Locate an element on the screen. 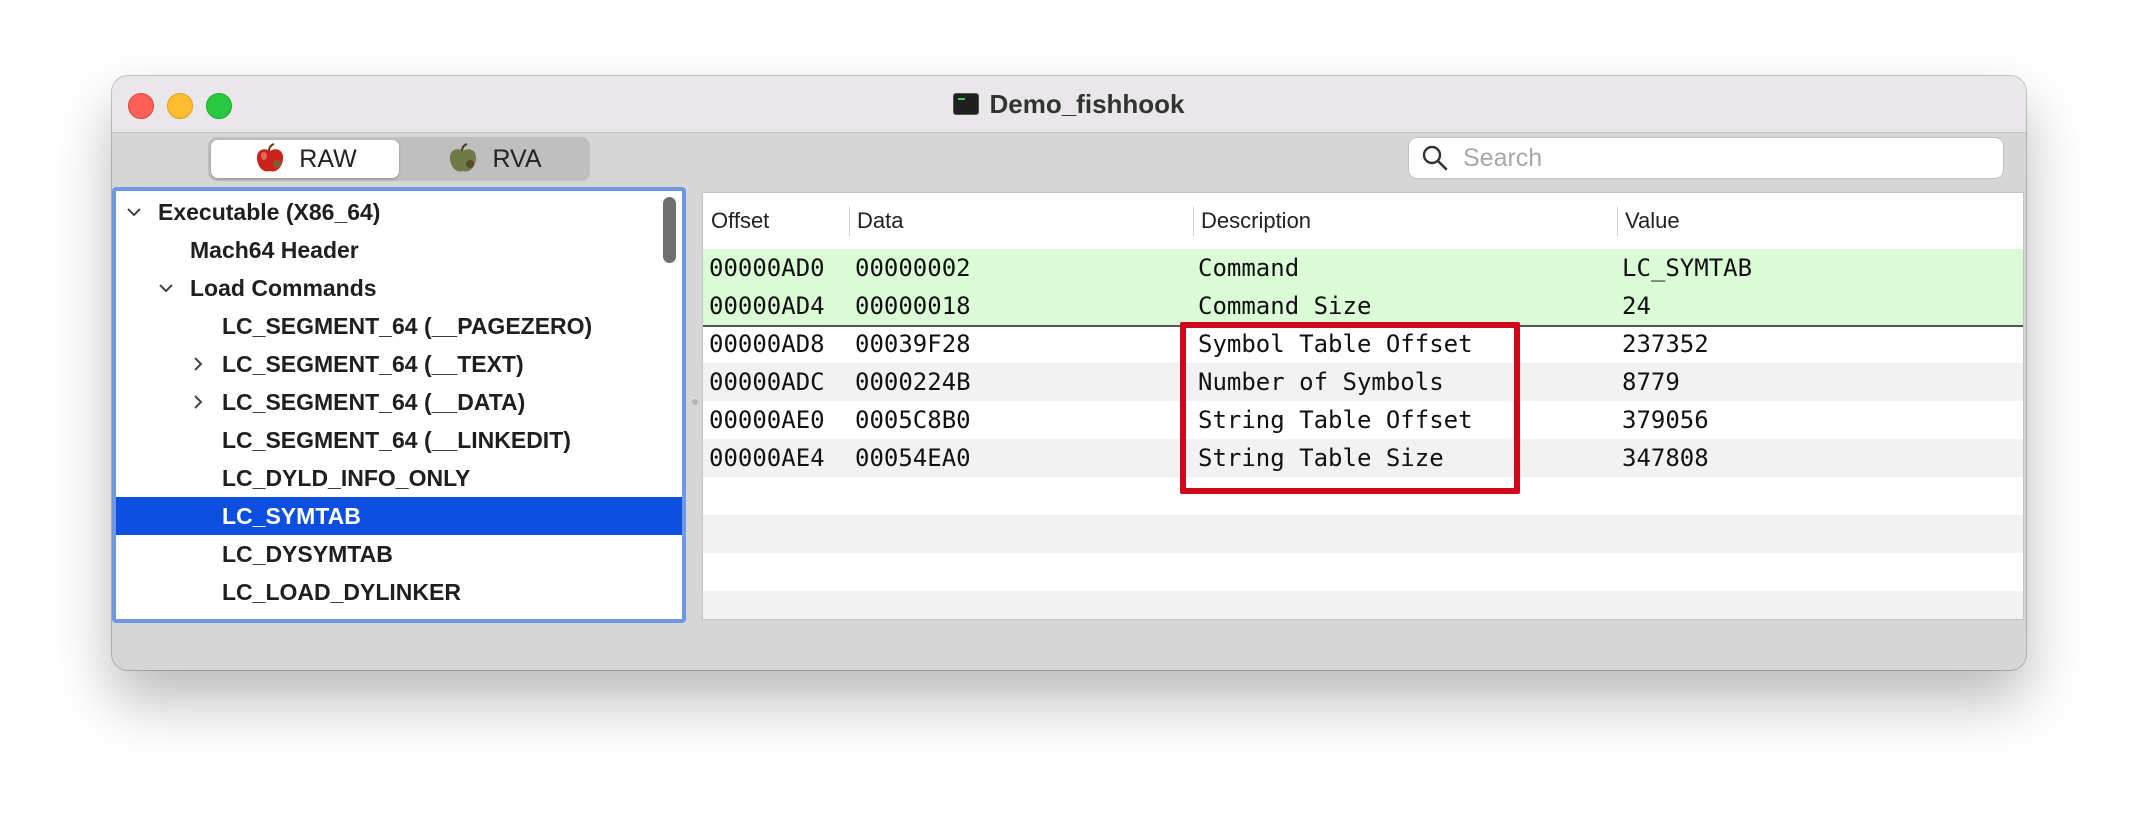 This screenshot has height=818, width=2138. tree-item: Mach64 Header is located at coordinates (399, 250).